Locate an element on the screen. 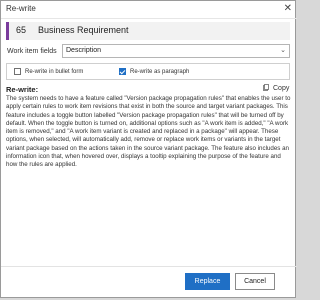 This screenshot has height=300, width=320. work-item-title: Business Requirement is located at coordinates (83, 30).